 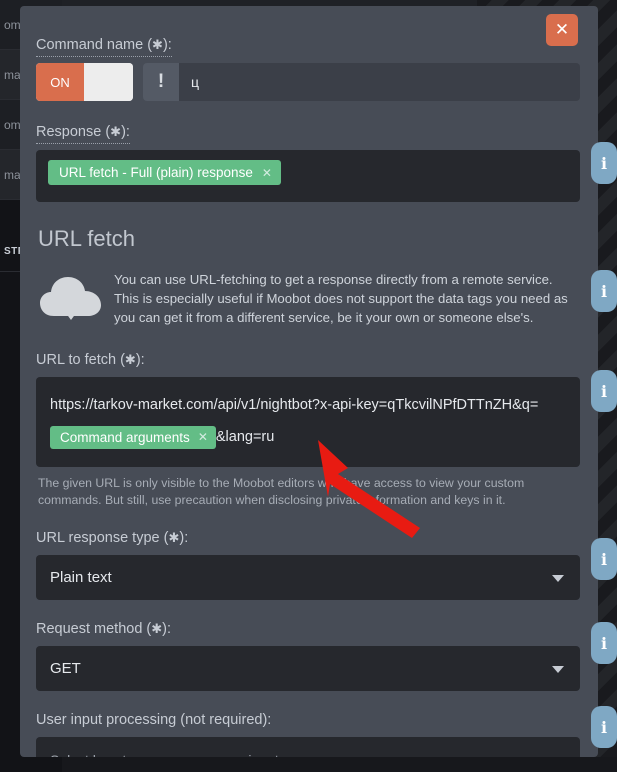 What do you see at coordinates (604, 391) in the screenshot?
I see `info-tab-url-to-fetch: i` at bounding box center [604, 391].